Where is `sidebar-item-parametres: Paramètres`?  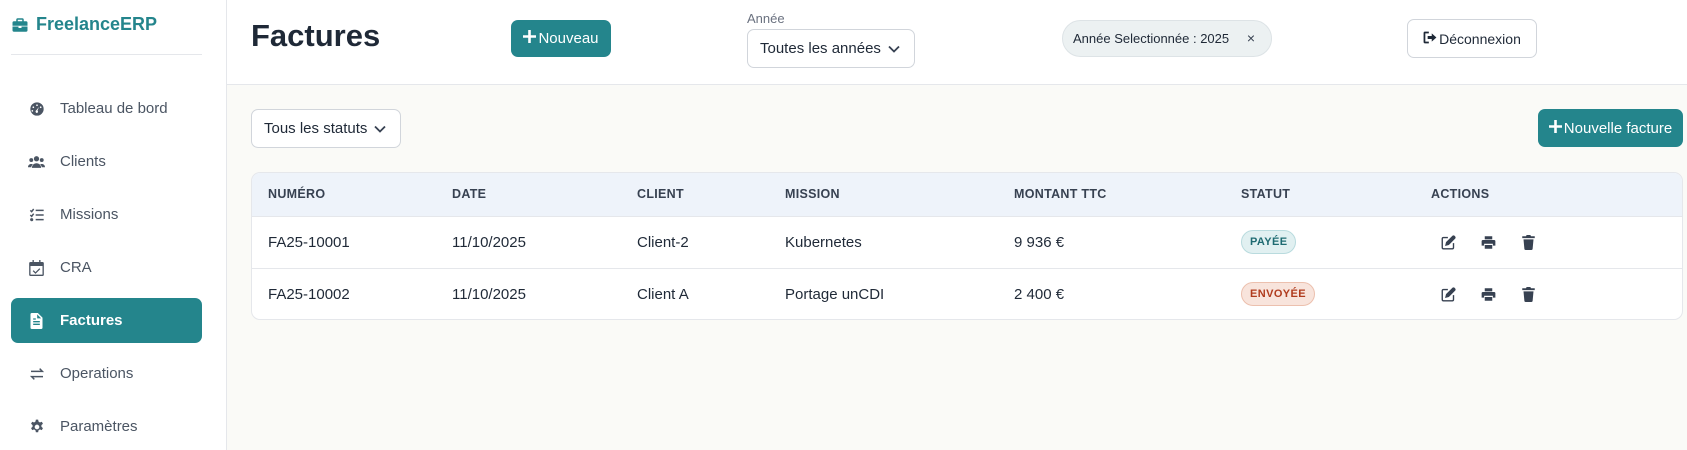
sidebar-item-parametres: Paramètres is located at coordinates (106, 426).